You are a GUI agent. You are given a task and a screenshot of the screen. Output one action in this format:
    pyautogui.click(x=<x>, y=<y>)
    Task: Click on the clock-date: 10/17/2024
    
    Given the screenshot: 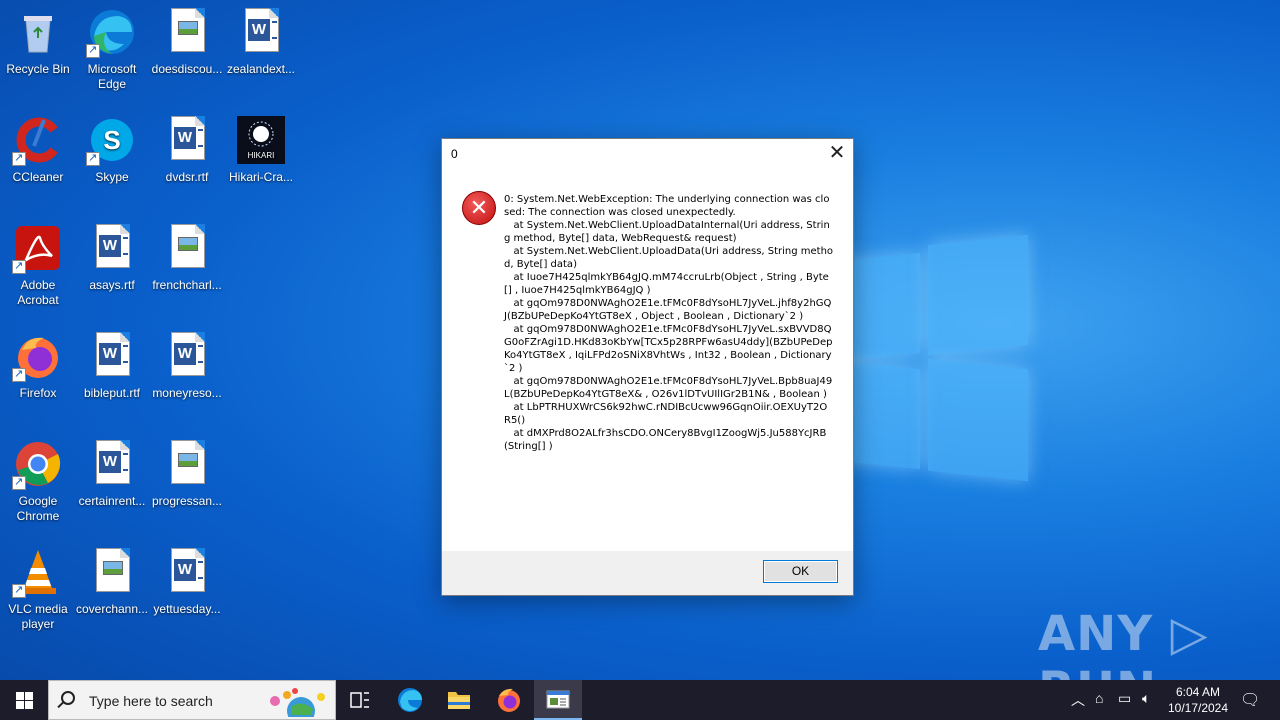 What is the action you would take?
    pyautogui.click(x=1198, y=708)
    